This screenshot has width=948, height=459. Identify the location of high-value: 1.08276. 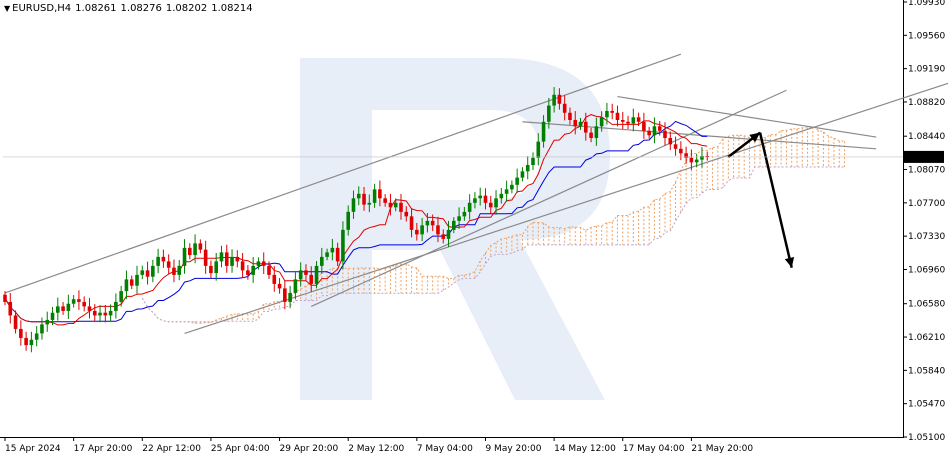
(141, 8).